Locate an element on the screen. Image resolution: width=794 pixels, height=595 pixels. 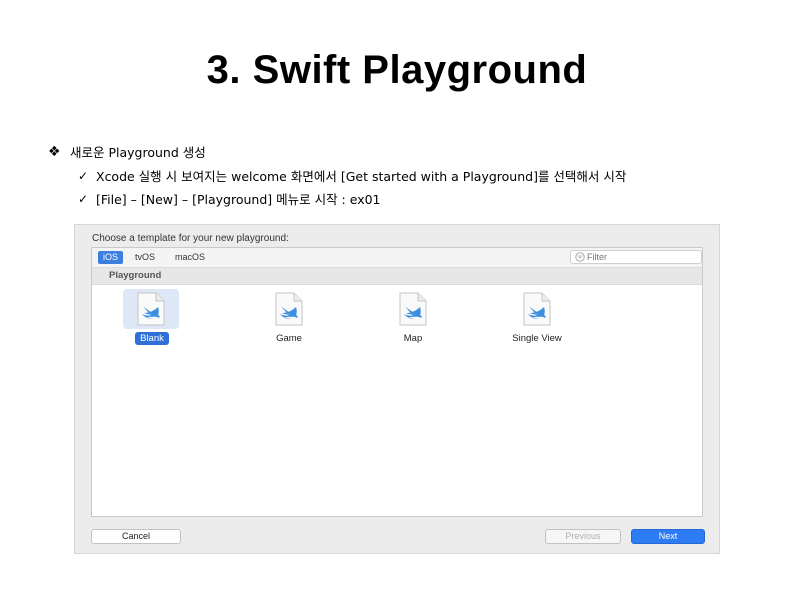
tab-tvos: tvOS is located at coordinates (145, 257).